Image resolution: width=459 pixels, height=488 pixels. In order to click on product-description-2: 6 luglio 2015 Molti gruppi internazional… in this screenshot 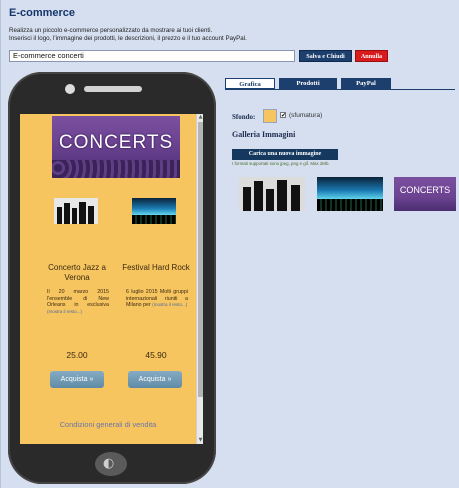, I will do `click(157, 299)`.